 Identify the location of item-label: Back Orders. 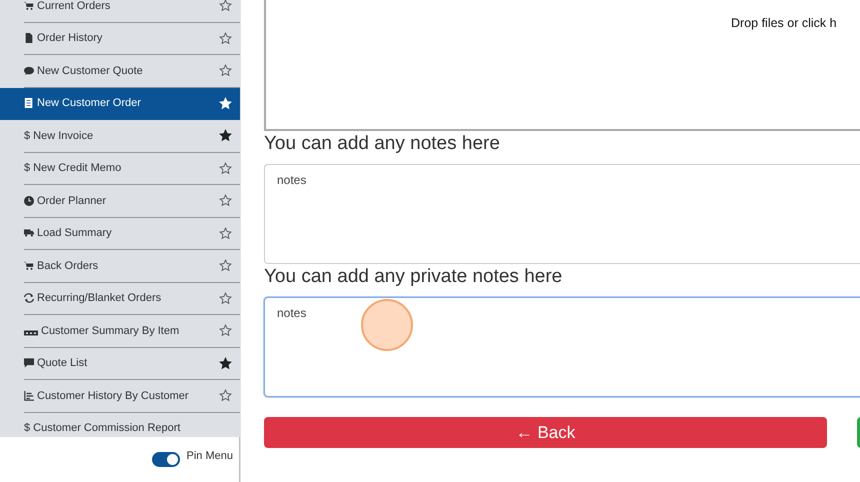
(67, 266).